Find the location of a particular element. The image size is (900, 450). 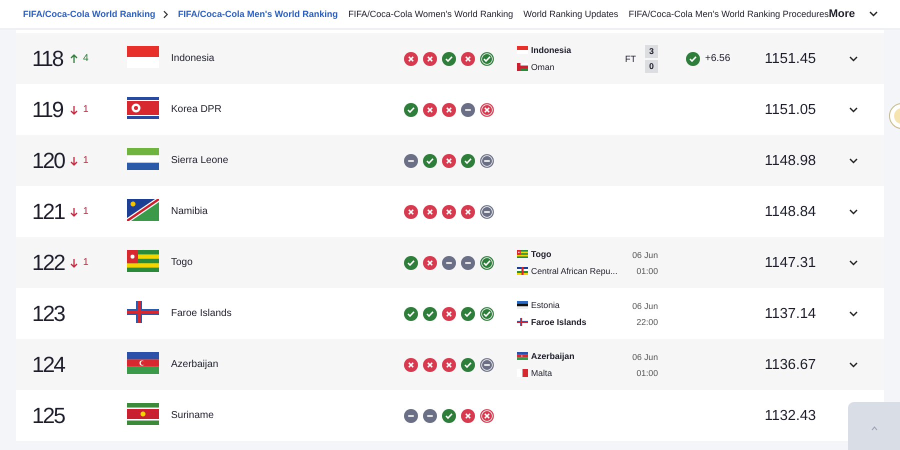

match-team: Oman is located at coordinates (542, 67).